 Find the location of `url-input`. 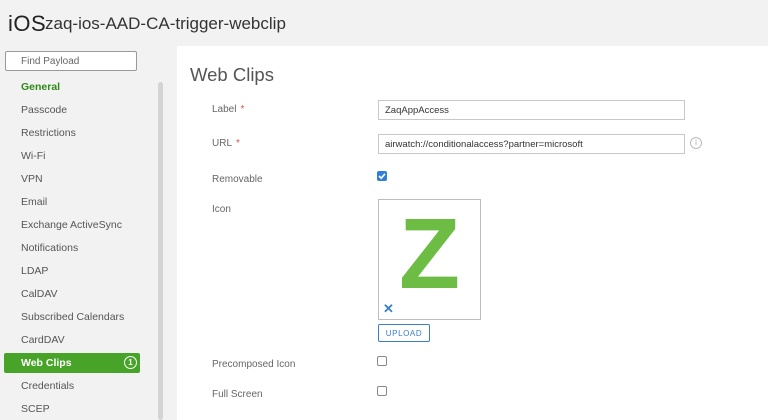

url-input is located at coordinates (531, 144).